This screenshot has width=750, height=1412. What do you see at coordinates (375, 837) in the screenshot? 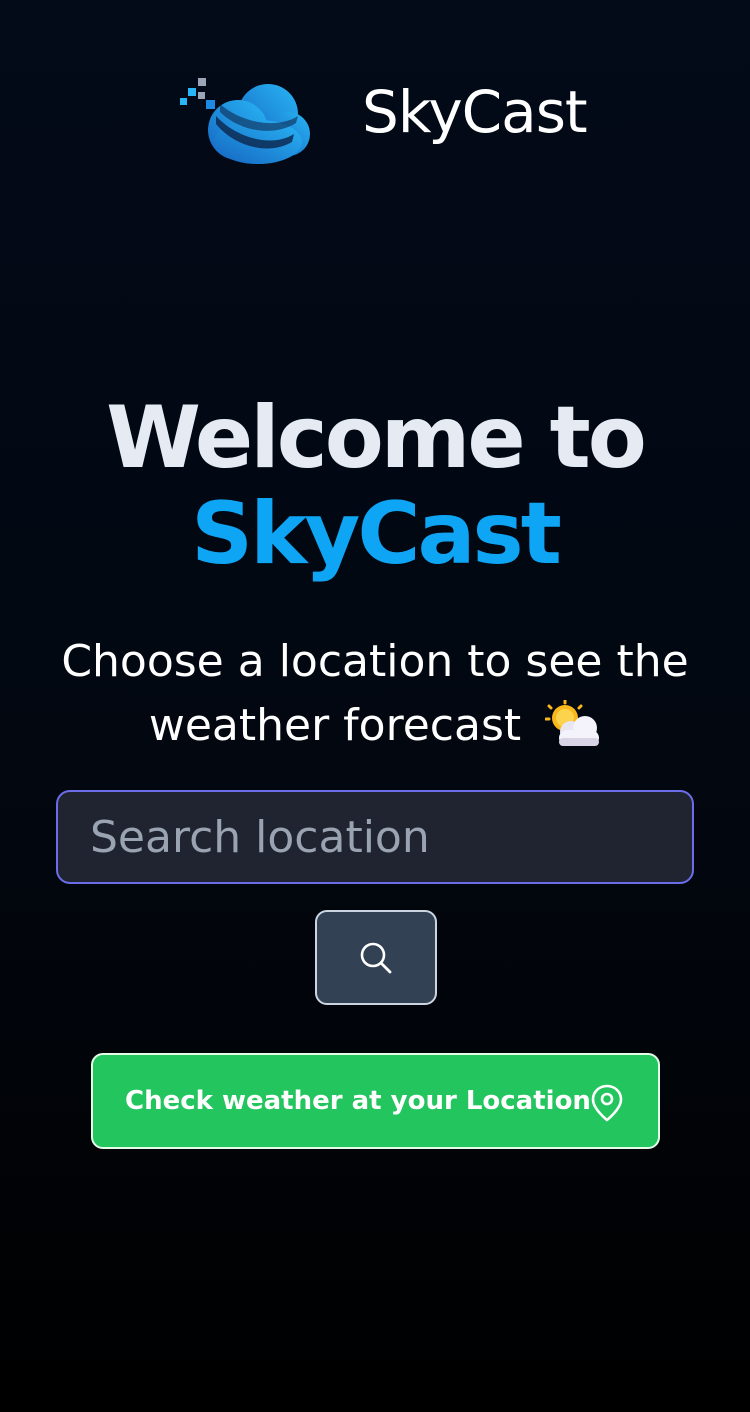
I see `search-input` at bounding box center [375, 837].